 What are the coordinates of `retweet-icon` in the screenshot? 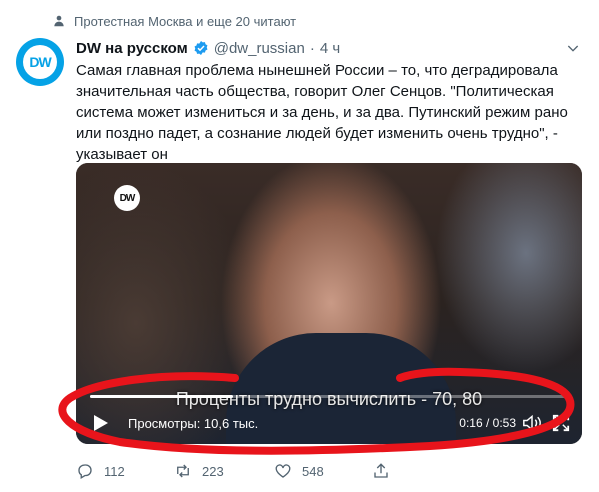 It's located at (183, 471).